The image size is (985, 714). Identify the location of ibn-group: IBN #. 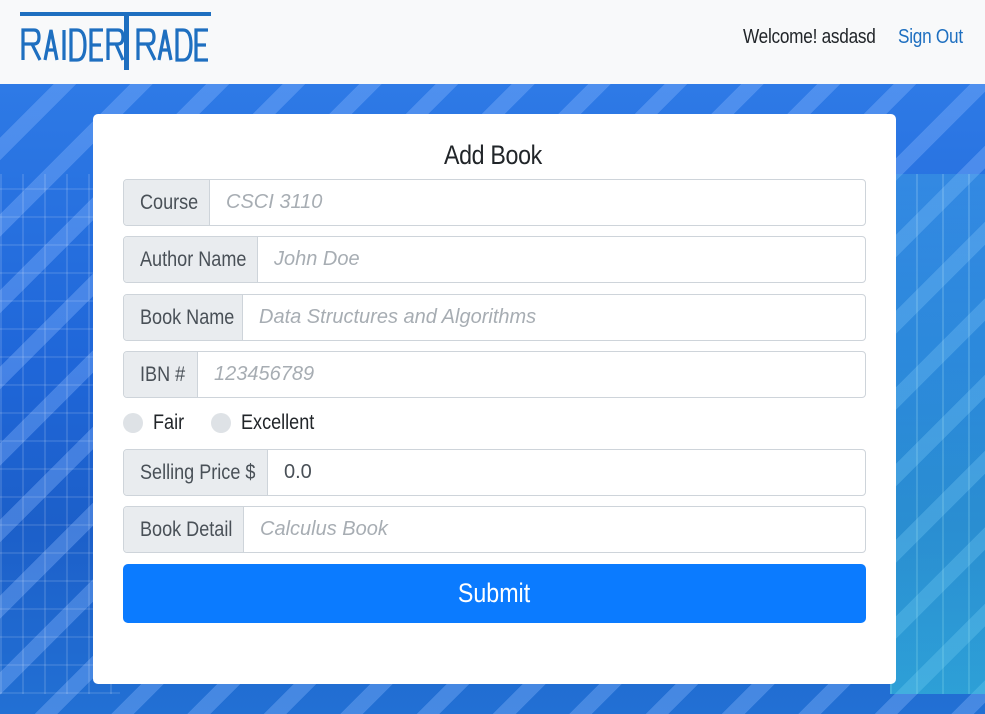
(494, 374).